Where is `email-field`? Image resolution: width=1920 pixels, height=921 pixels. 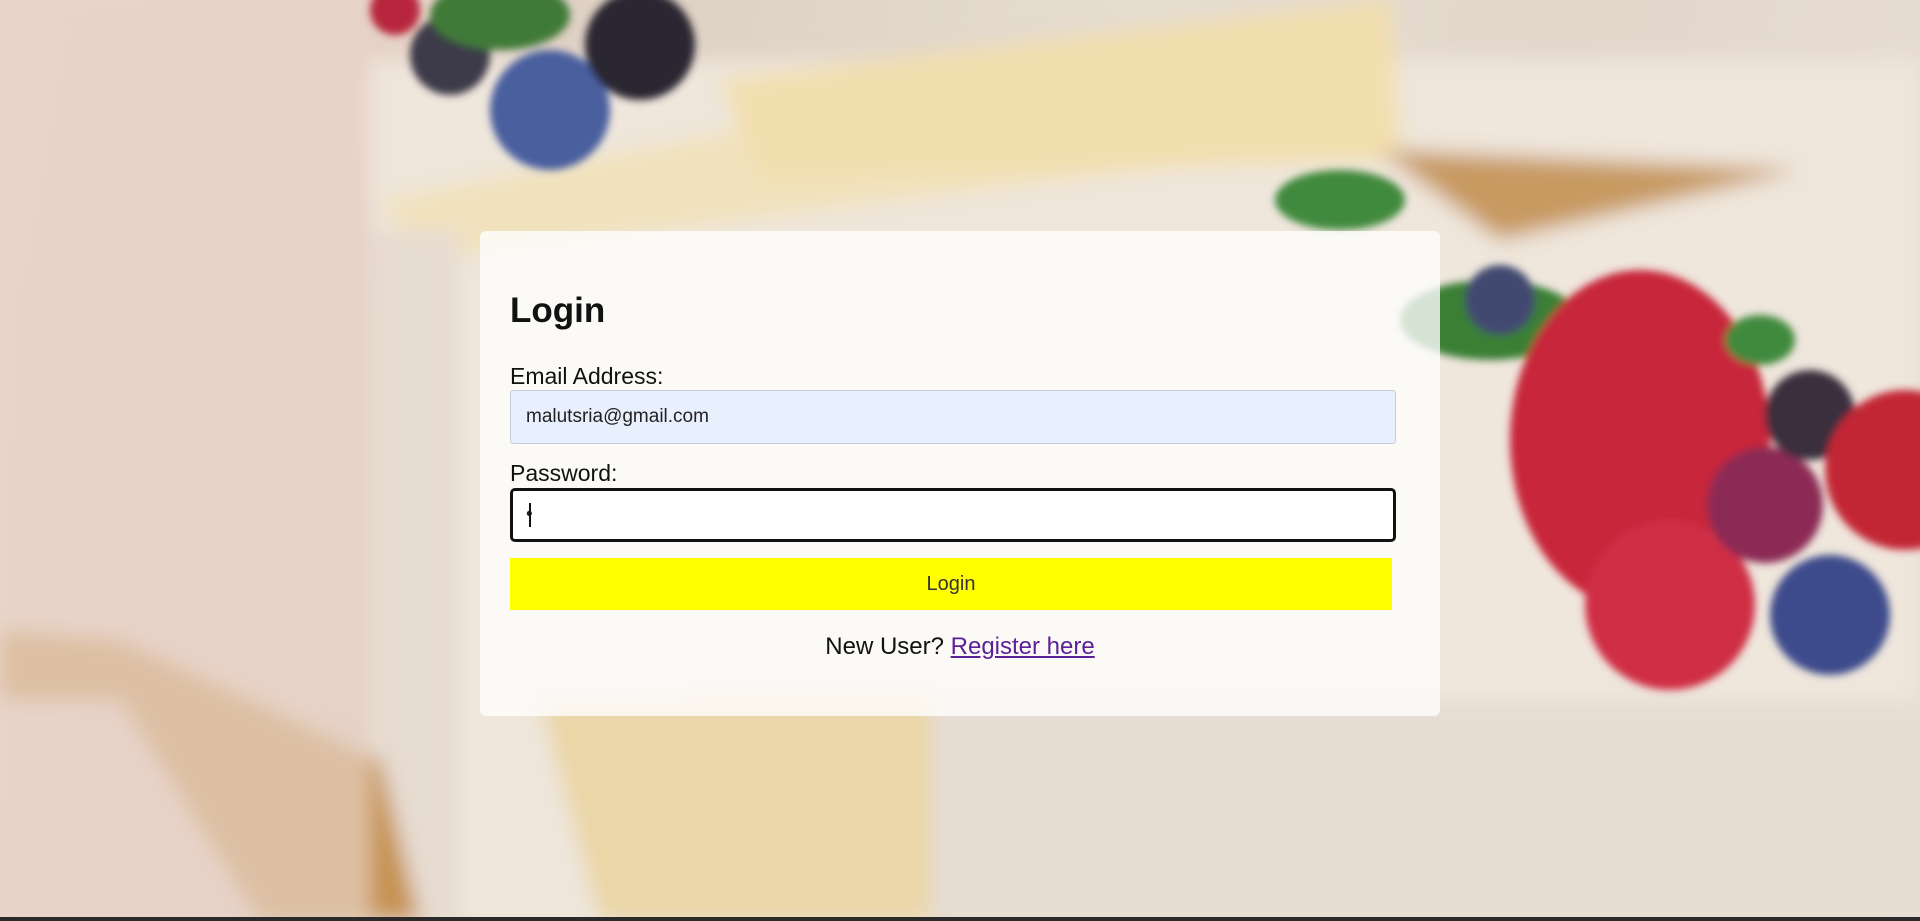
email-field is located at coordinates (953, 417).